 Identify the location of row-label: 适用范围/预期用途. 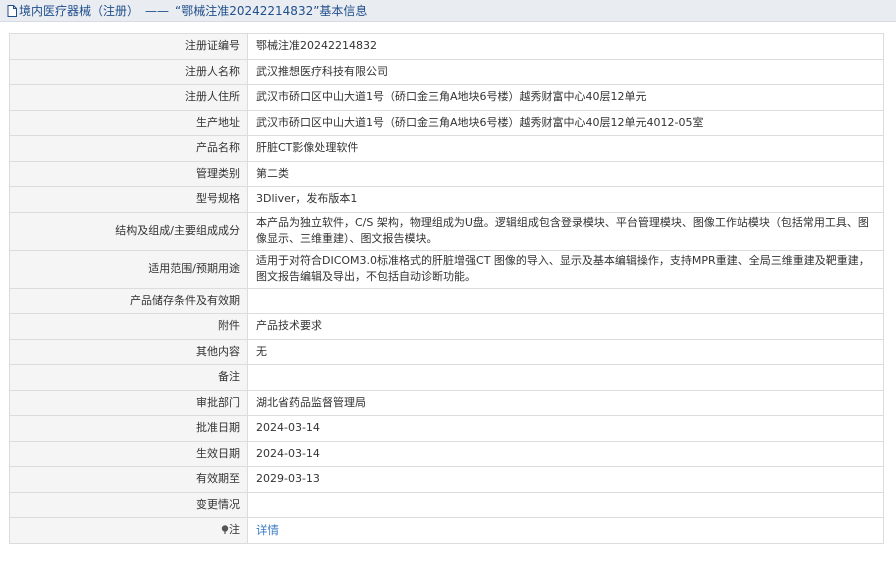
(128, 269).